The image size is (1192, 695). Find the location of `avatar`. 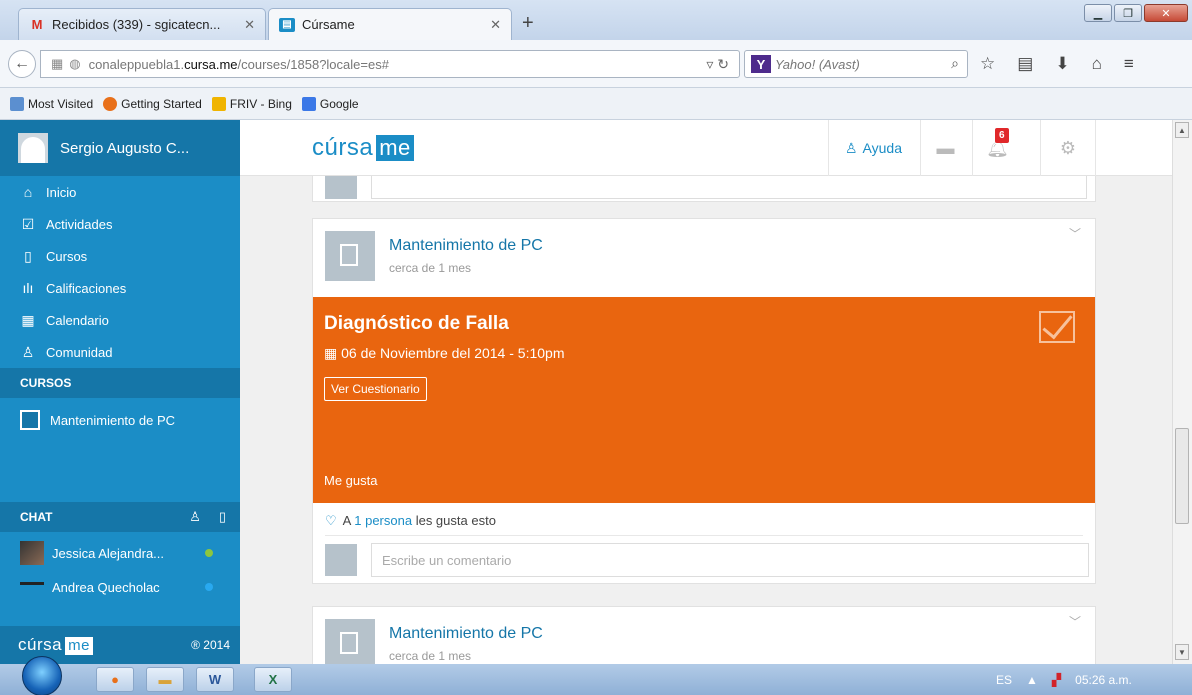

avatar is located at coordinates (32, 587).